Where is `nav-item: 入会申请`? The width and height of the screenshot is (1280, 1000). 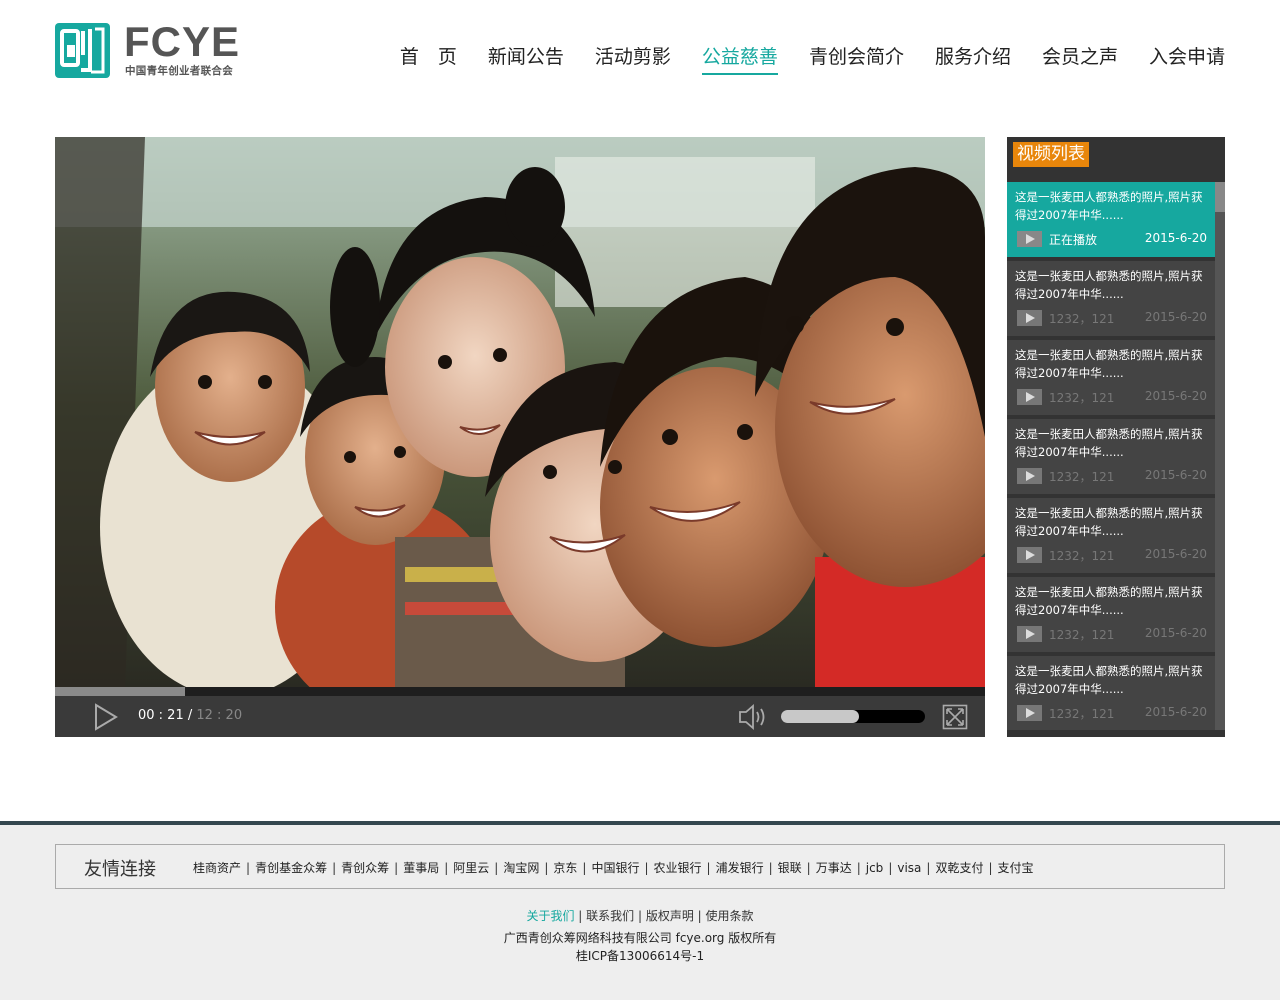
nav-item: 入会申请 is located at coordinates (1187, 58).